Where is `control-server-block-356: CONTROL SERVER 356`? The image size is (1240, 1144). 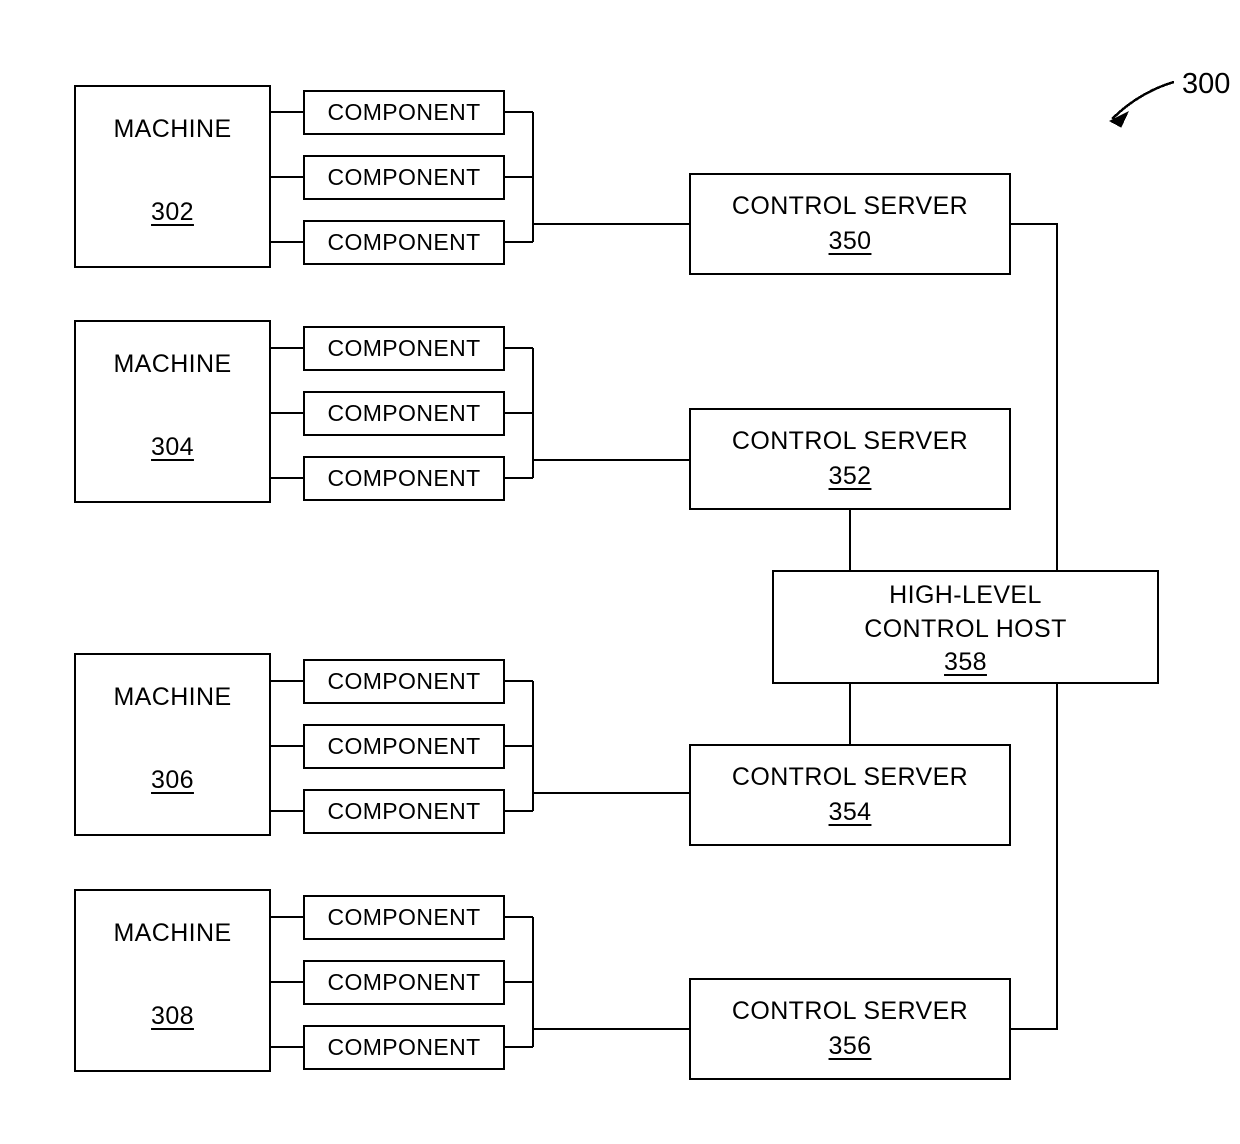 control-server-block-356: CONTROL SERVER 356 is located at coordinates (850, 1029).